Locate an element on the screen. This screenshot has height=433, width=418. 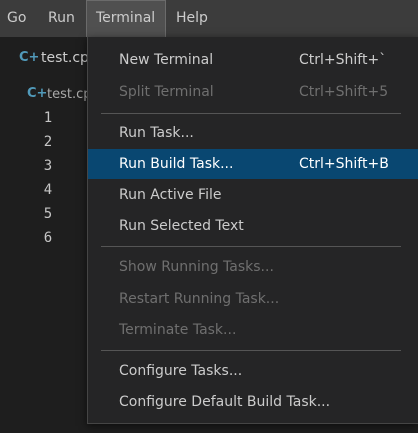
line-number: 5 is located at coordinates (48, 214).